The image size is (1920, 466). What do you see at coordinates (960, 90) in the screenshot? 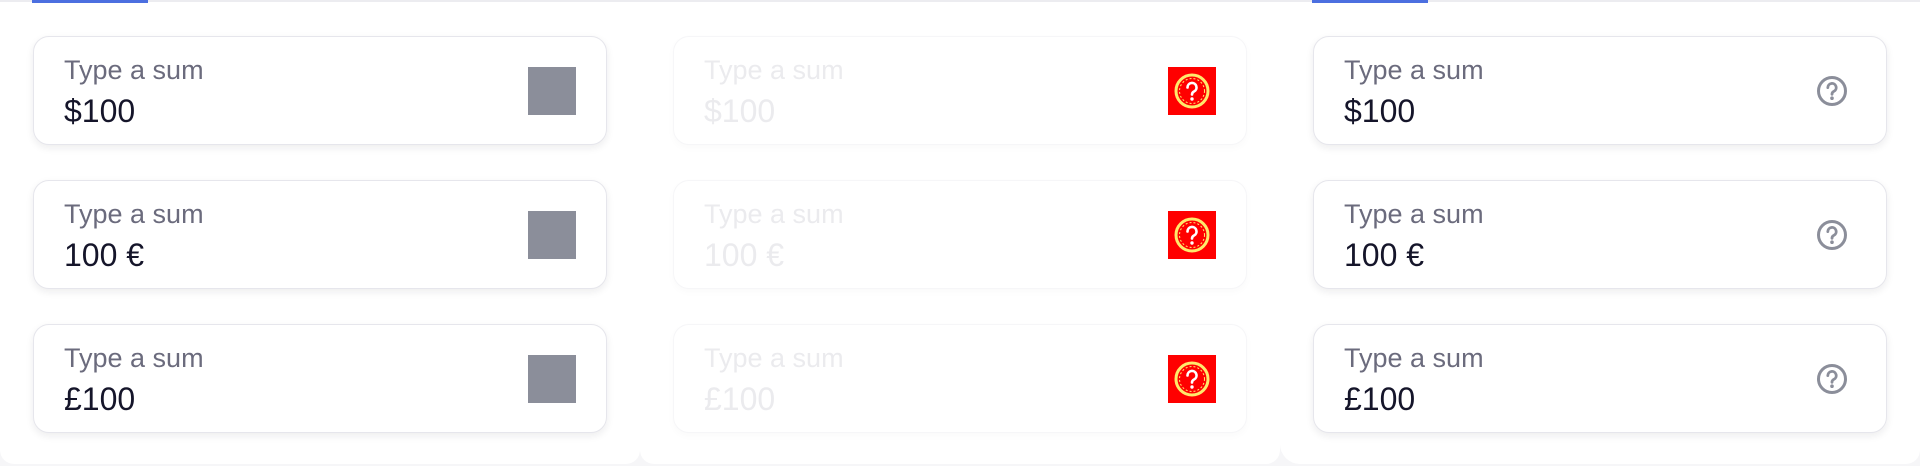
I see `sum-input-usd-disabled: Type a sum $100` at bounding box center [960, 90].